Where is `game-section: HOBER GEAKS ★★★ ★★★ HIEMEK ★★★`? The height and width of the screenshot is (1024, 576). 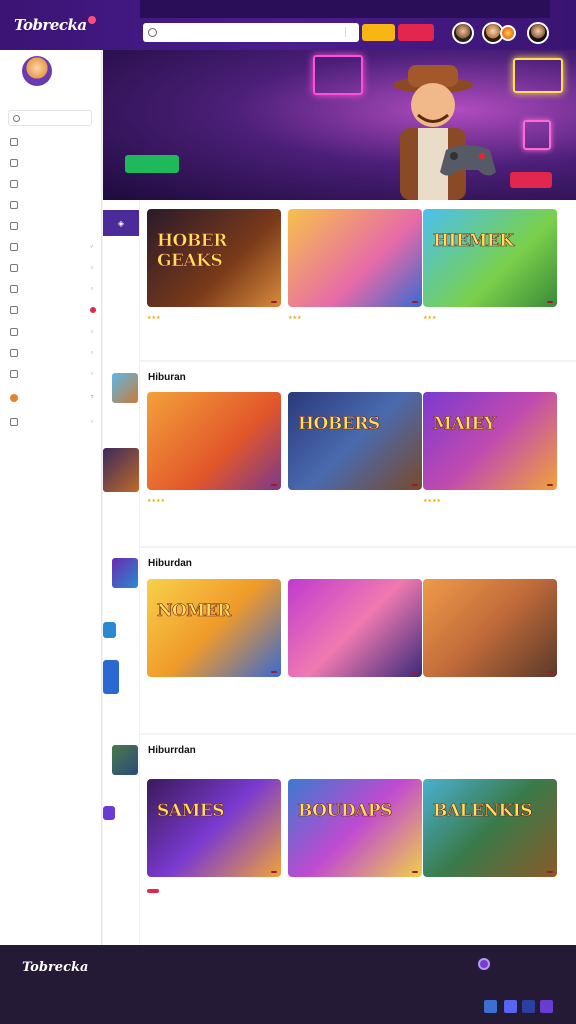
game-section: HOBER GEAKS ★★★ ★★★ HIEMEK ★★★ is located at coordinates (358, 280).